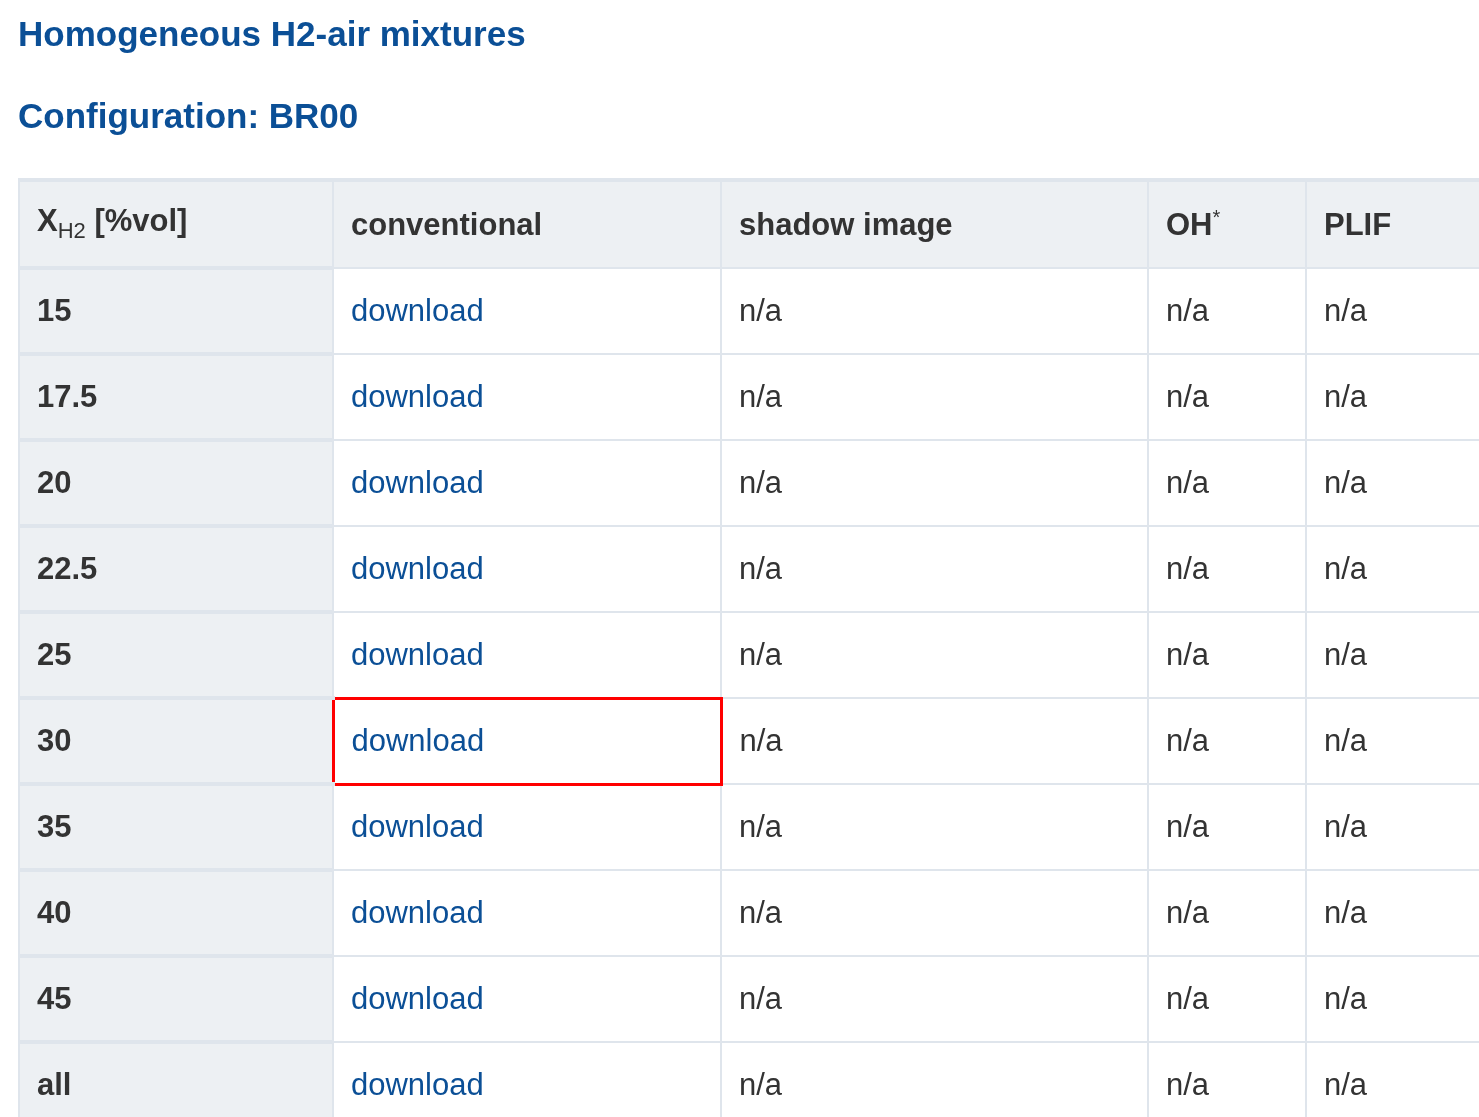 This screenshot has width=1479, height=1117. I want to click on column-header: conventional, so click(527, 224).